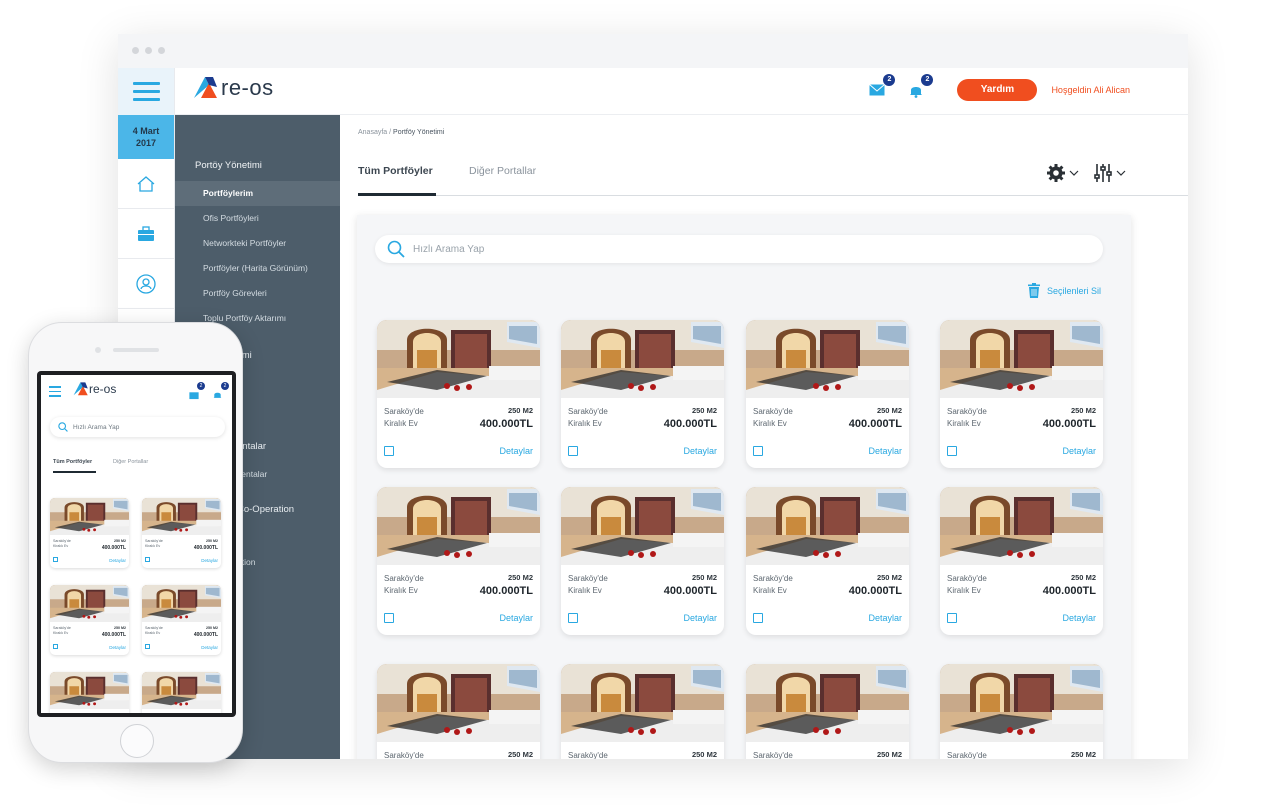 The width and height of the screenshot is (1273, 807). Describe the element at coordinates (138, 466) in the screenshot. I see `mobile-tab-bar: Tüm Portföyler Diğer Portallar` at that location.